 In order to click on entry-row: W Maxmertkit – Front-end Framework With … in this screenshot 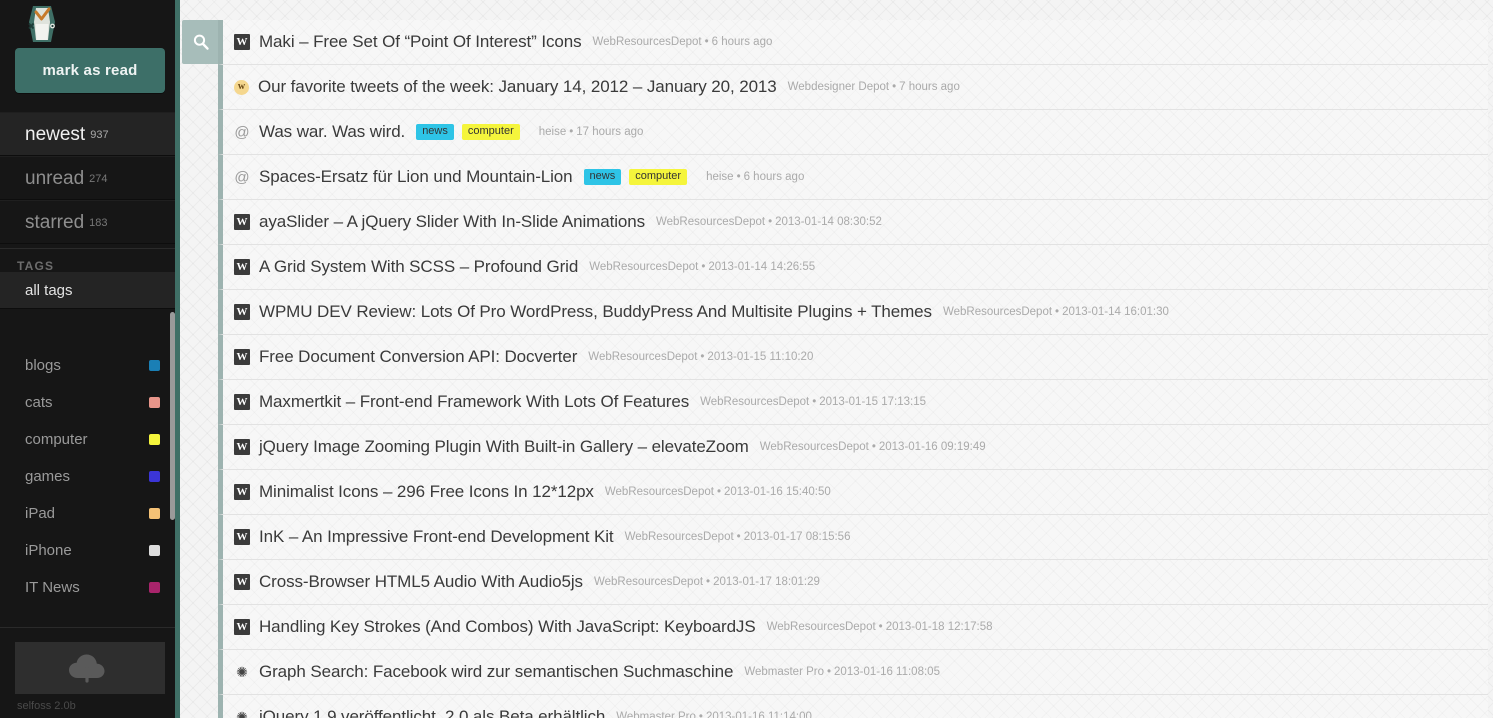, I will do `click(853, 402)`.